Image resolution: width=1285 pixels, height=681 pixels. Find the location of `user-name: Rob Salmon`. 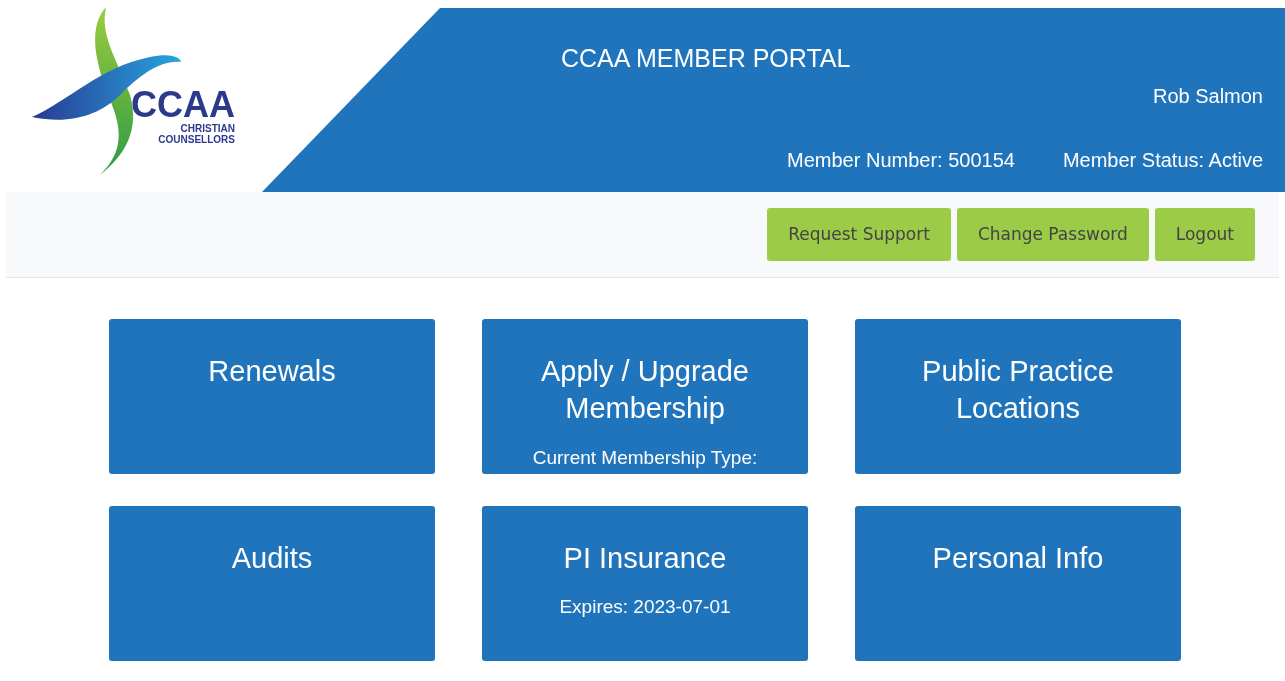

user-name: Rob Salmon is located at coordinates (1207, 96).